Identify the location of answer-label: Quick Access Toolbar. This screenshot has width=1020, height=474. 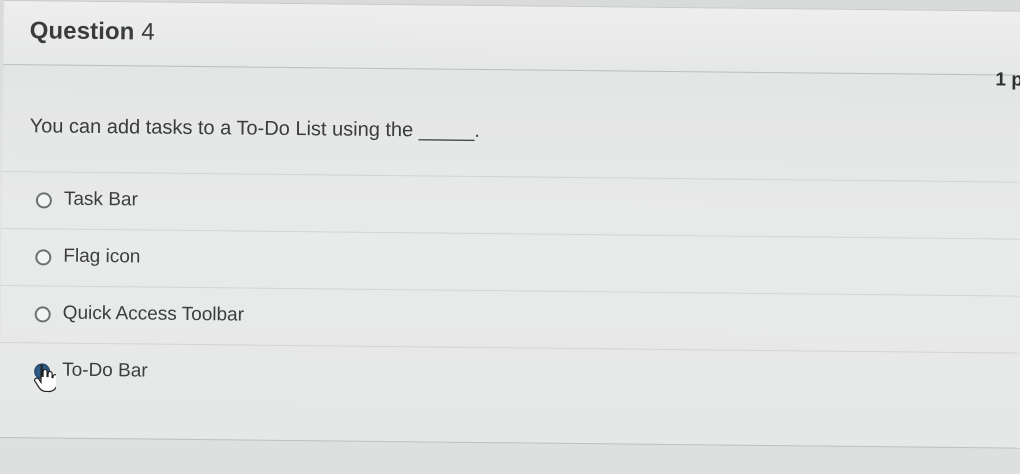
(153, 314).